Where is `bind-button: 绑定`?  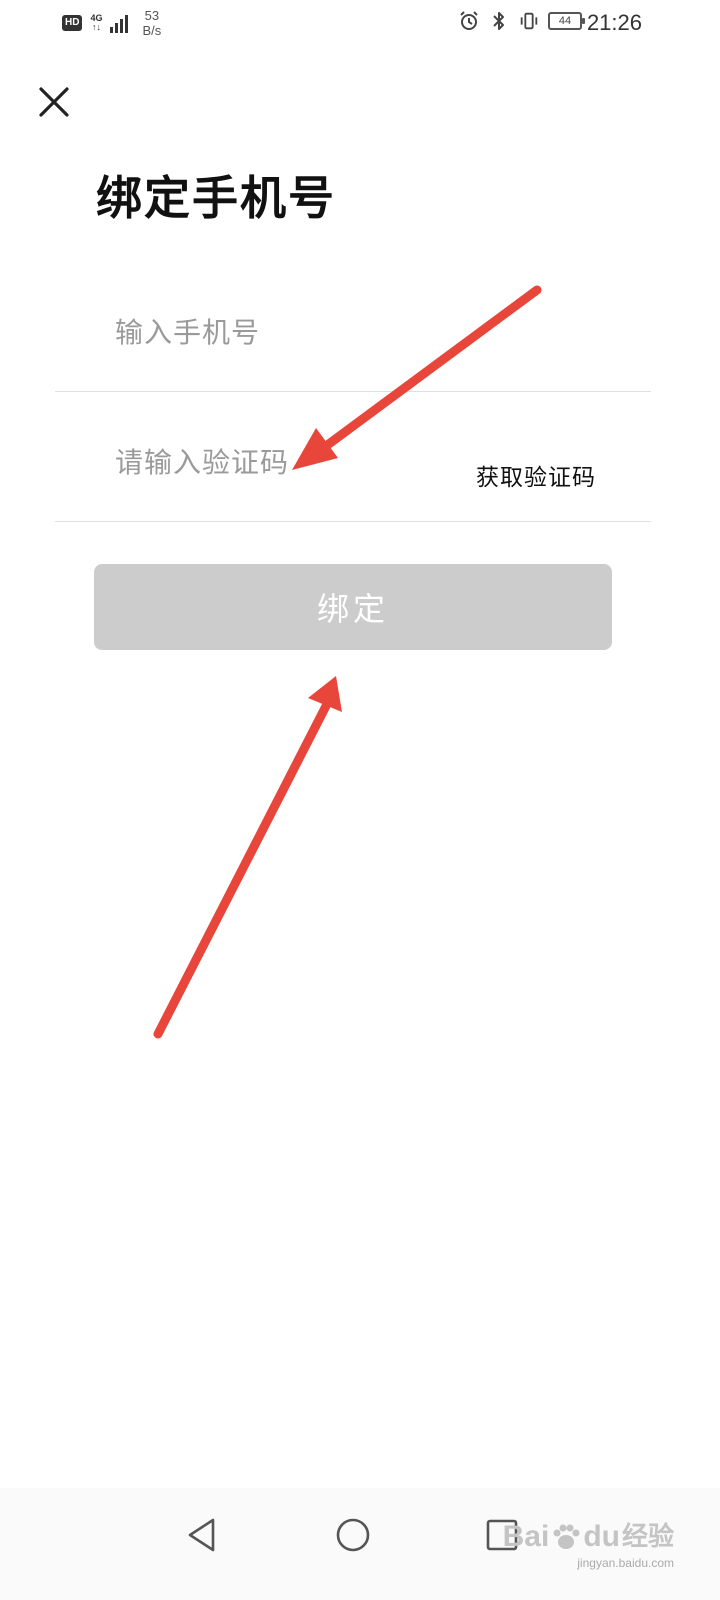
bind-button: 绑定 is located at coordinates (353, 607).